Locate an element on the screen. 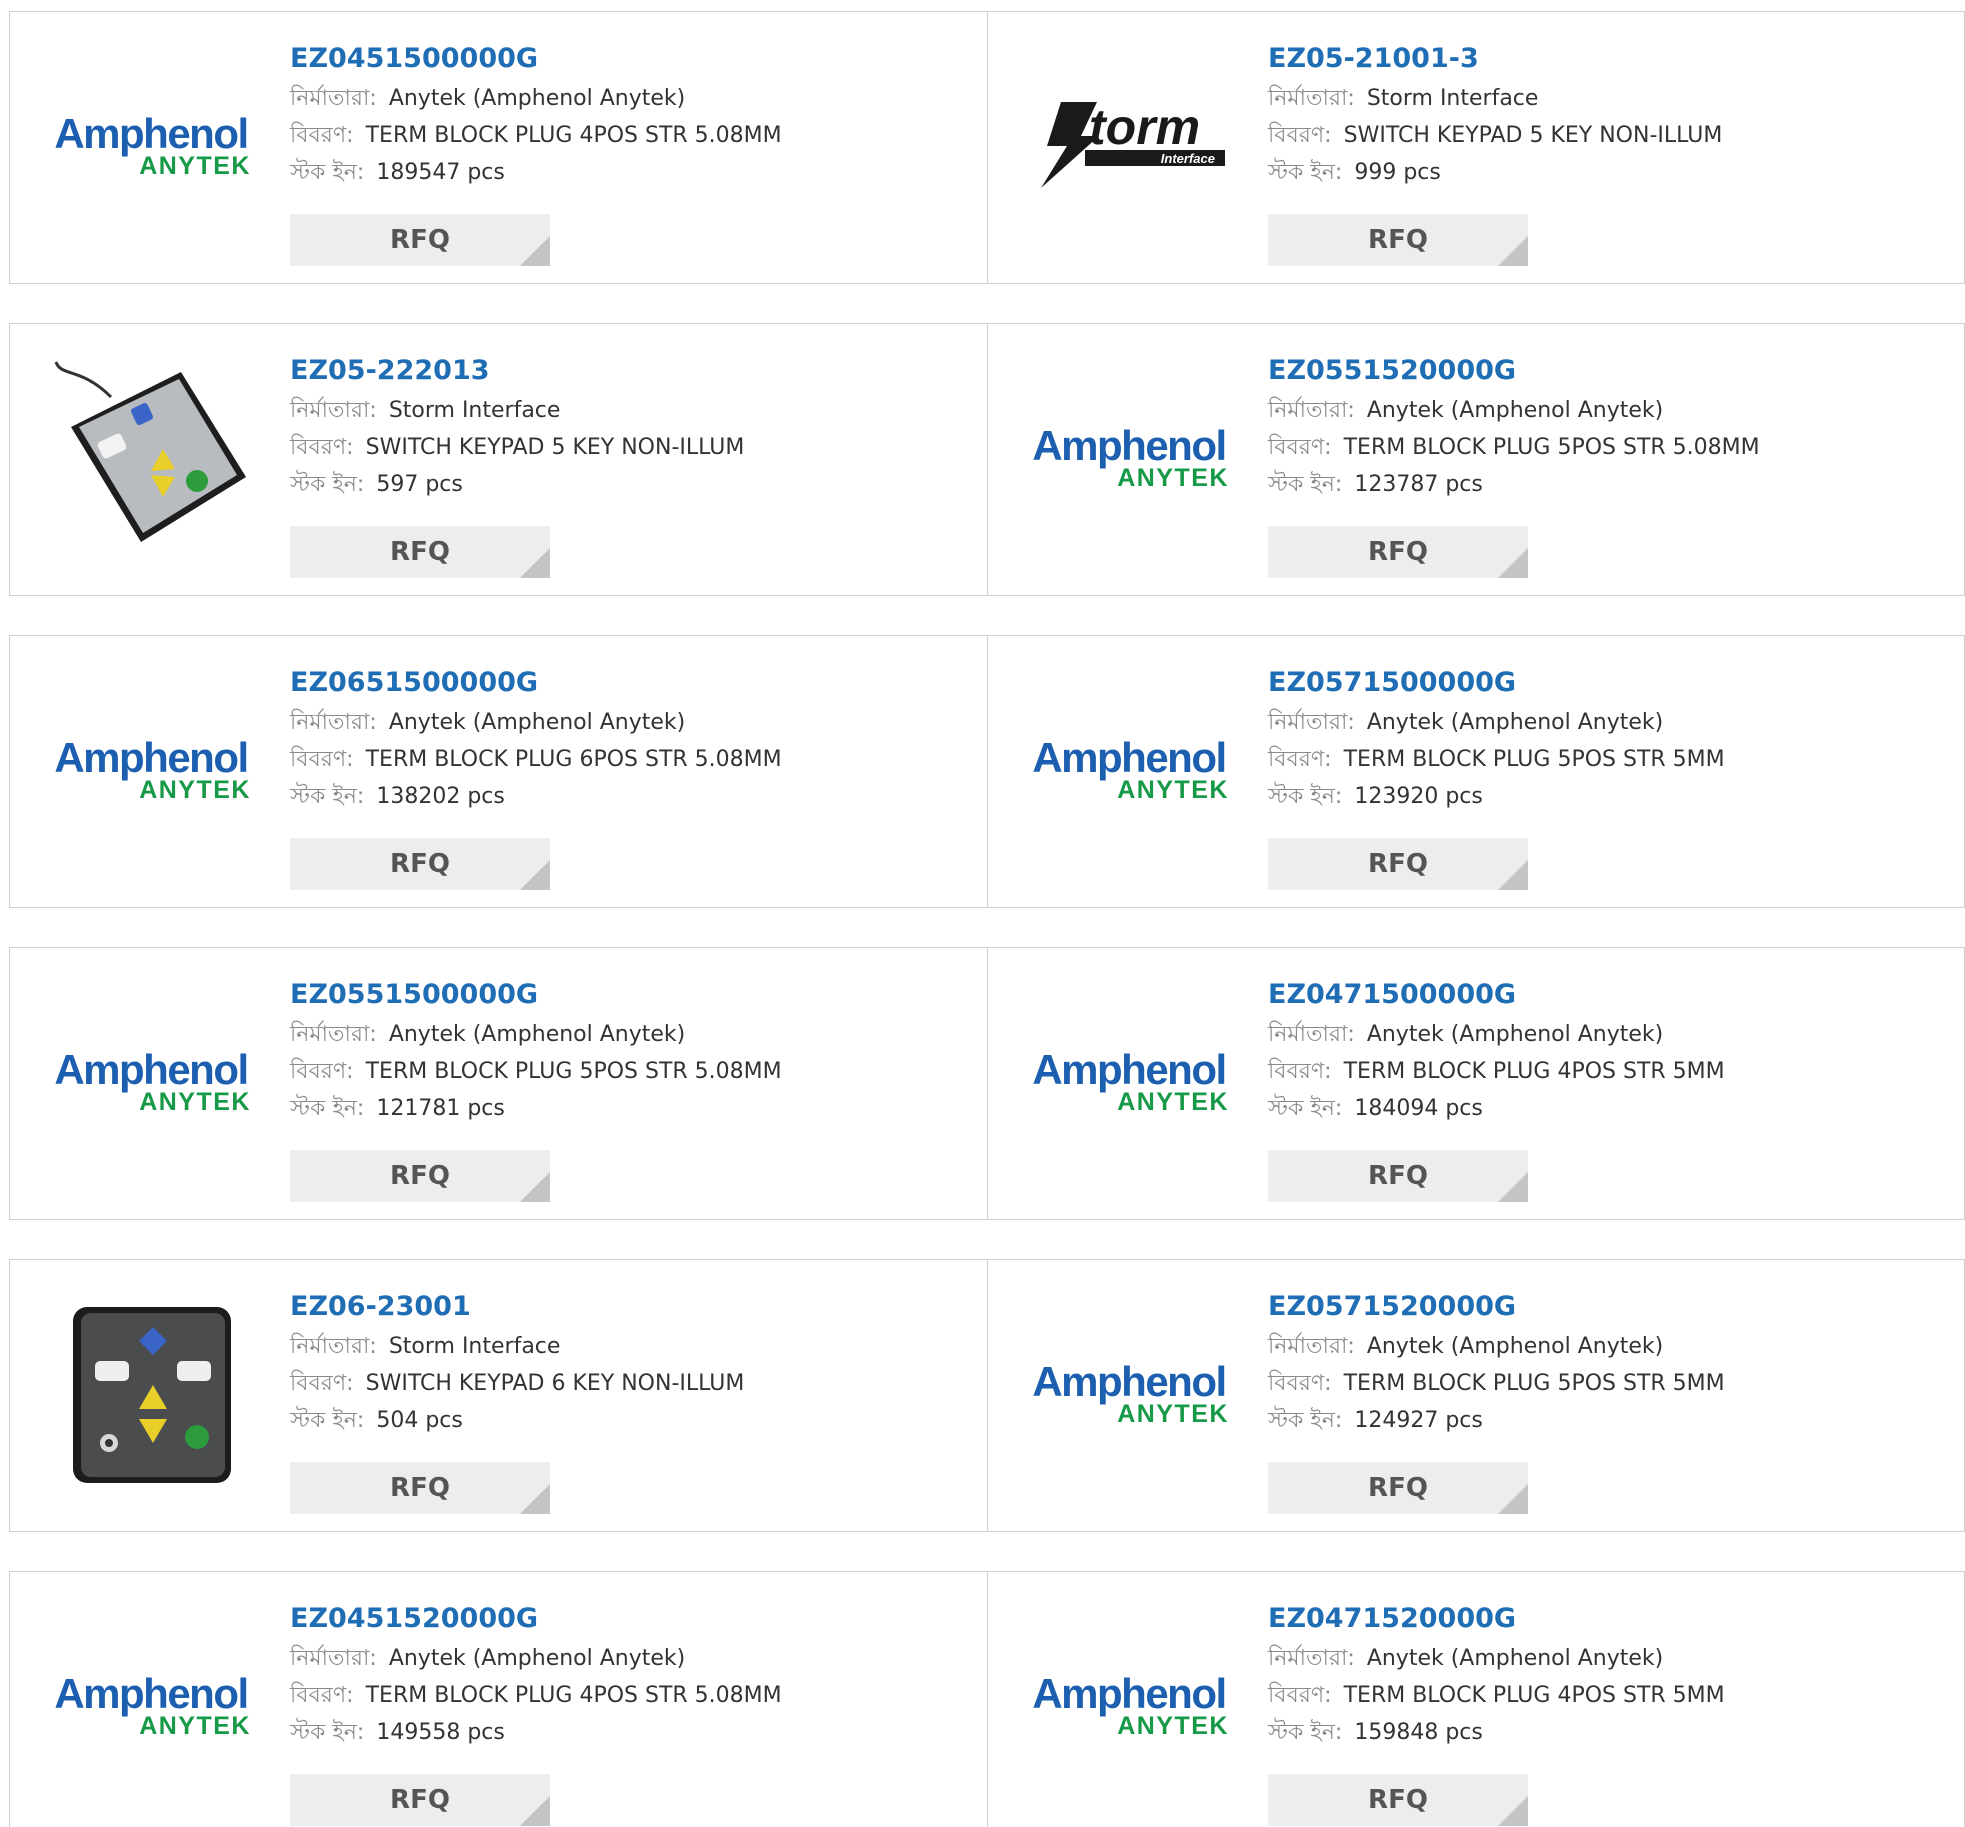  part-number-link: EZ05-21001-3 is located at coordinates (1495, 59).